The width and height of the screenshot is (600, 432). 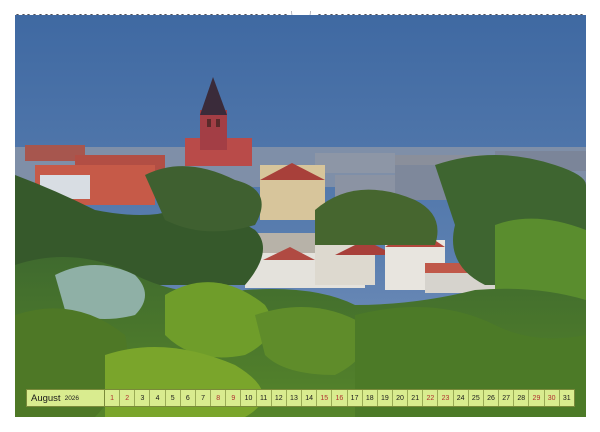 I want to click on day-cell: 29, so click(x=537, y=398).